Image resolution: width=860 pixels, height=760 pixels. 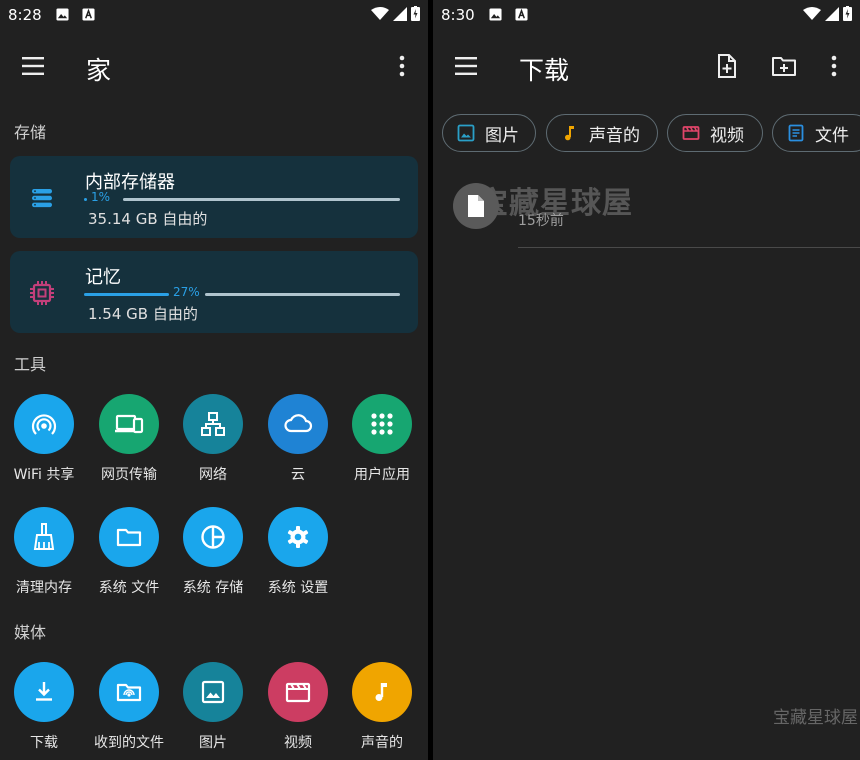 What do you see at coordinates (242, 294) in the screenshot?
I see `memory-progress` at bounding box center [242, 294].